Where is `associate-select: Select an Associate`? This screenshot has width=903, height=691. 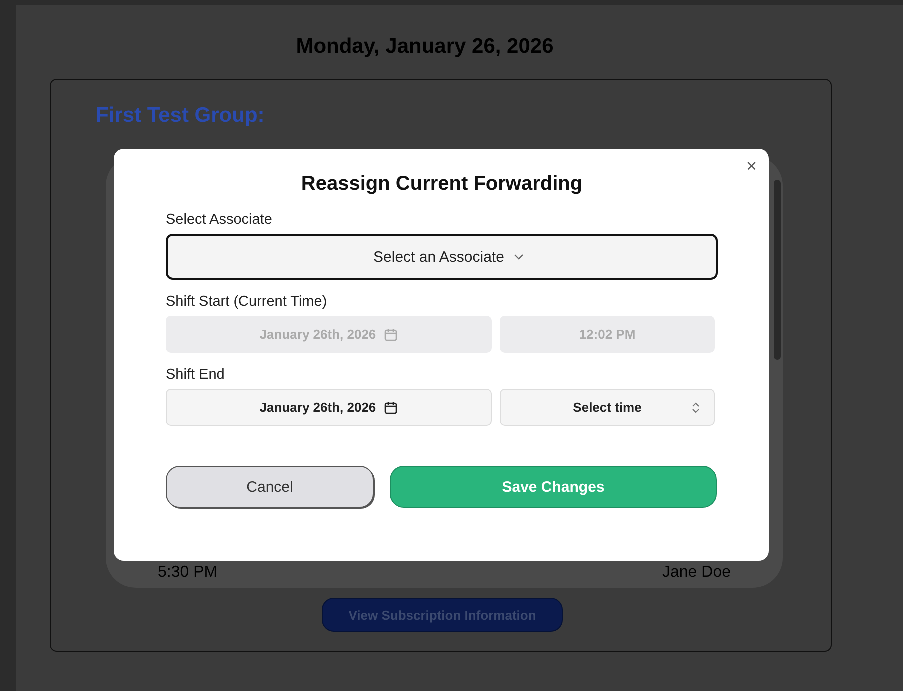
associate-select: Select an Associate is located at coordinates (442, 257).